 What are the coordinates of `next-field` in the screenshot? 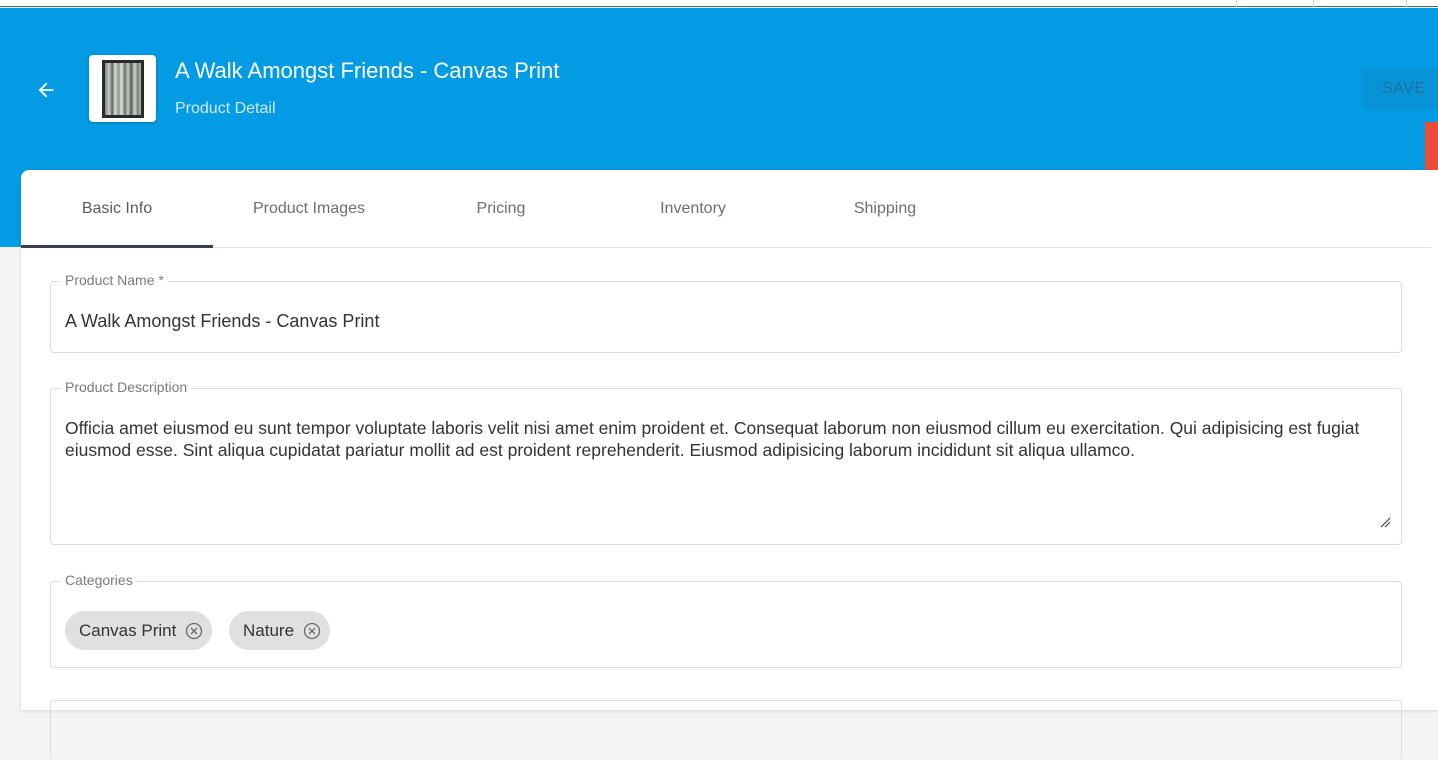 It's located at (726, 730).